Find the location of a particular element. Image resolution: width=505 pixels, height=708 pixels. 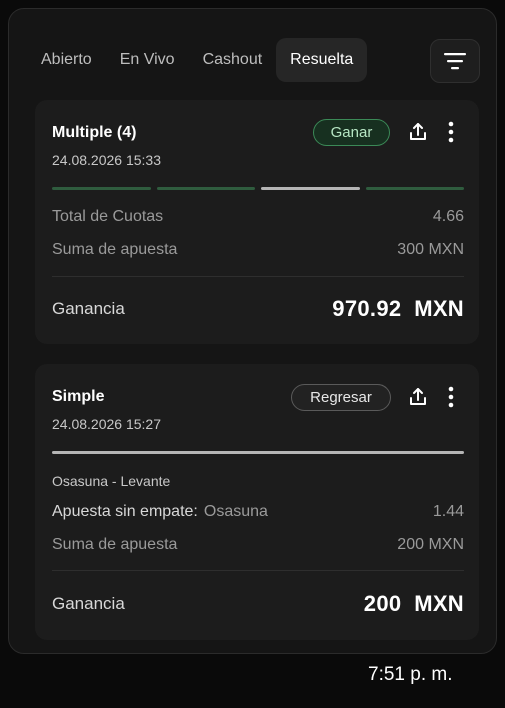

bet-title: Multiple (4) is located at coordinates (94, 132).